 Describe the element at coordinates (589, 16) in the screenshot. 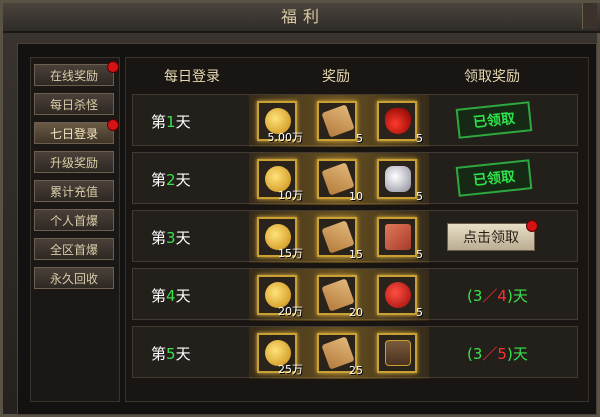

I see `close-button` at that location.